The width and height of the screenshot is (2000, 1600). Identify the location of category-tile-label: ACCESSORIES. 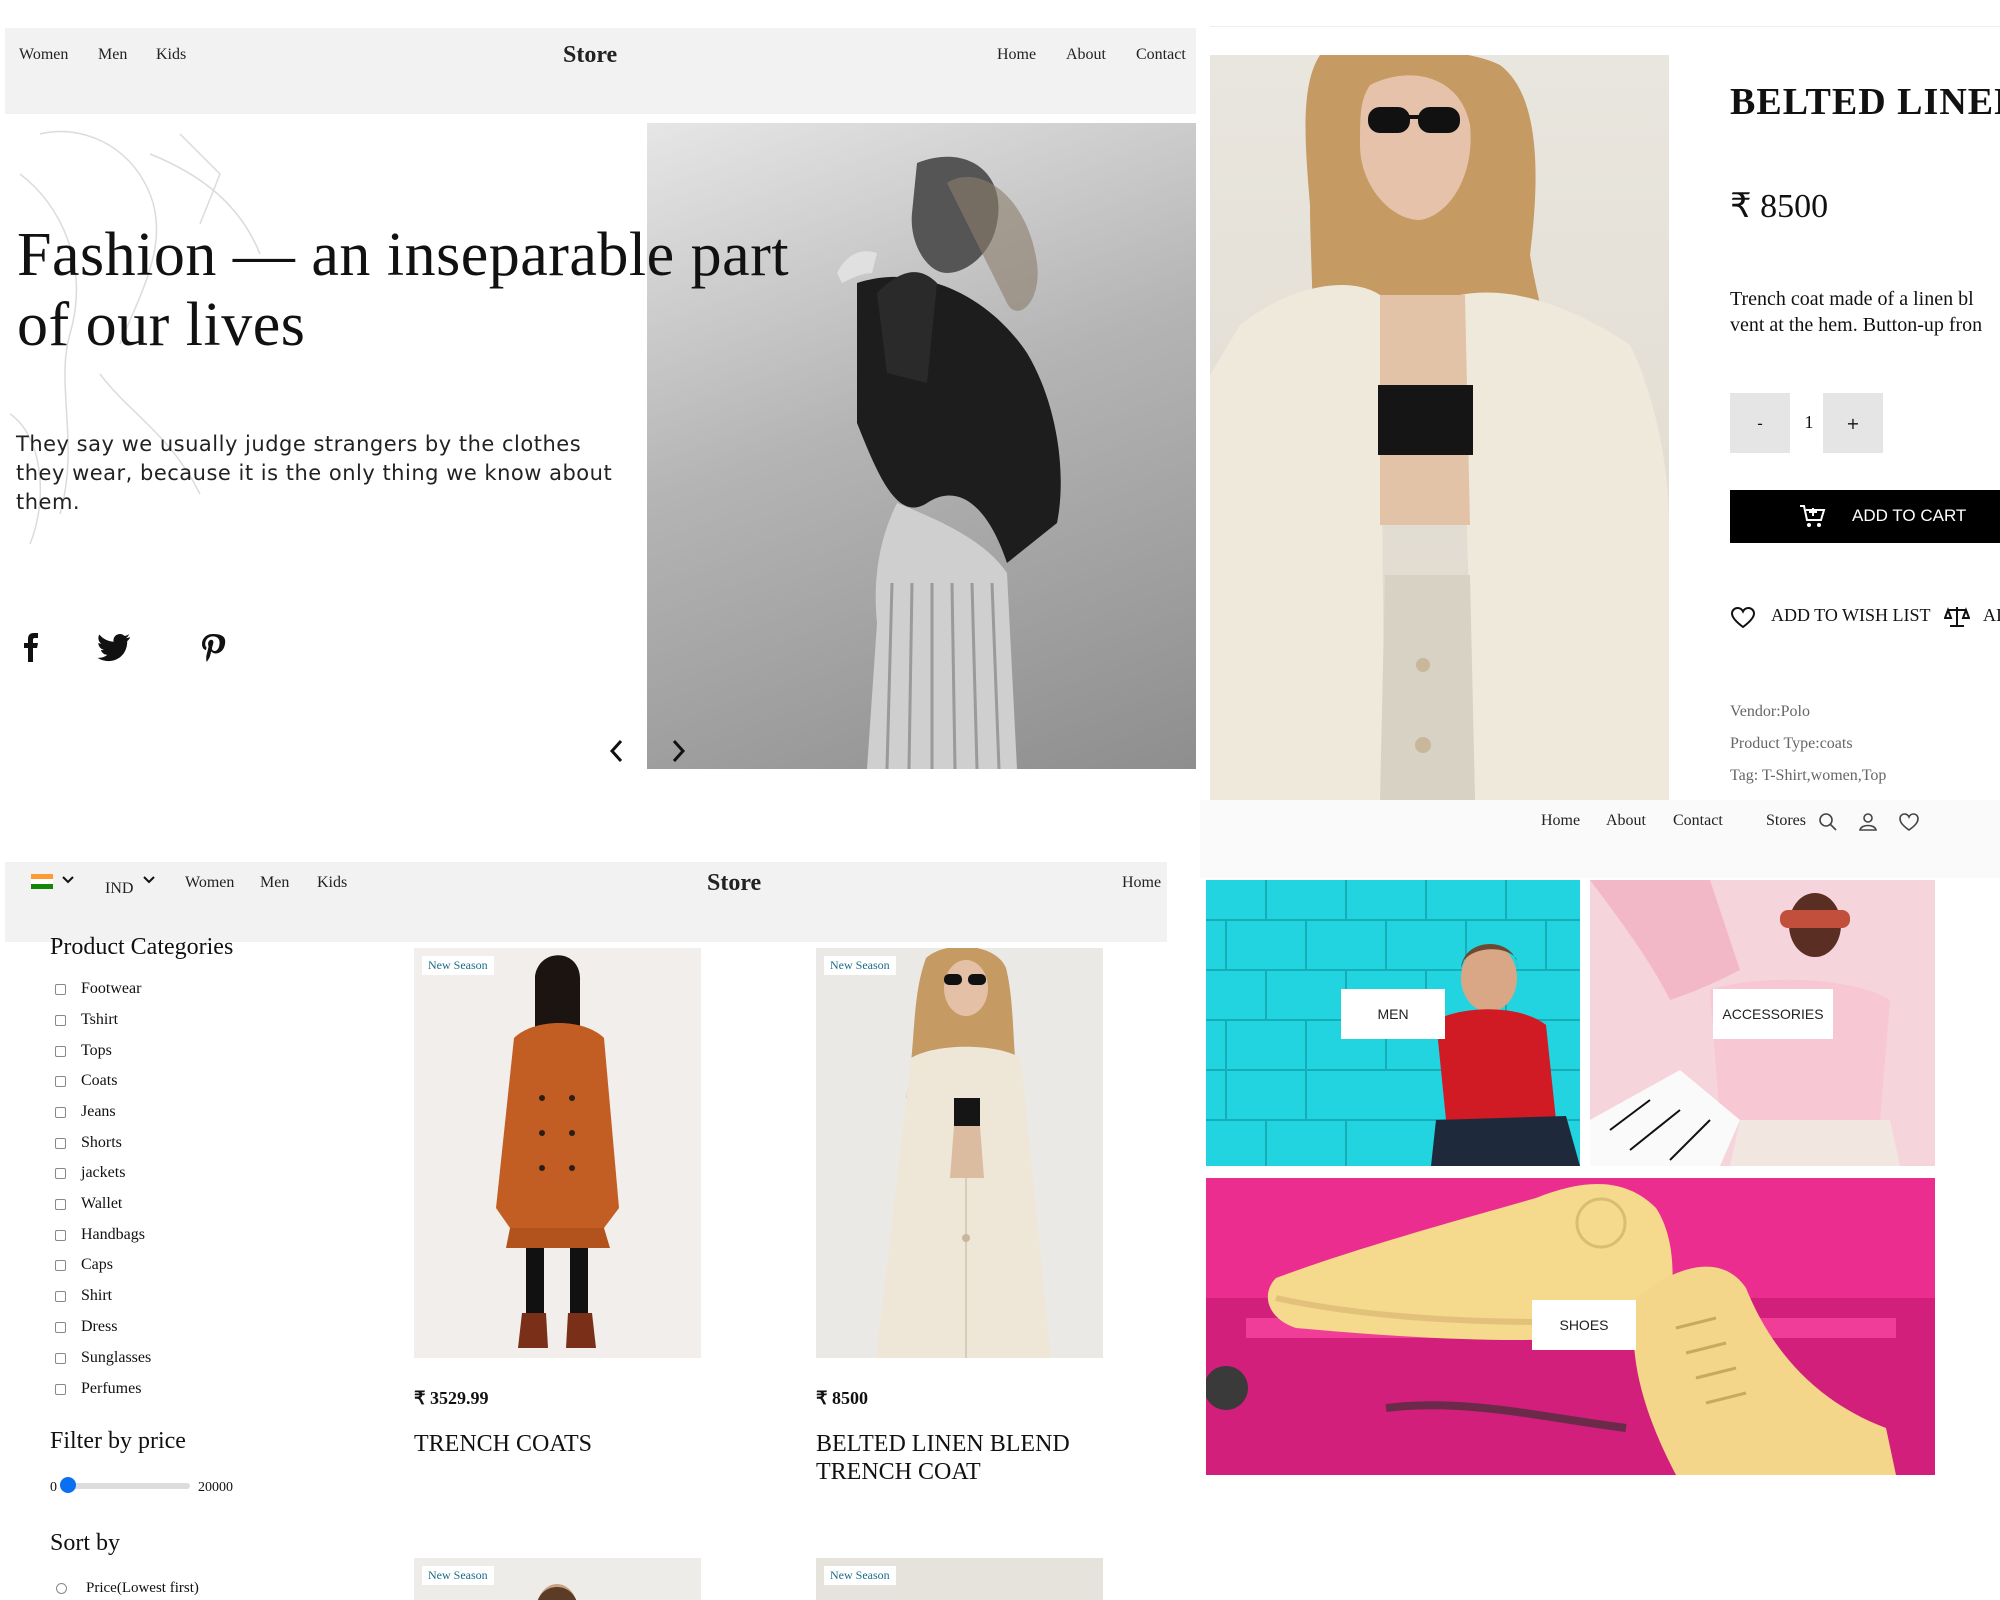
(1773, 1014).